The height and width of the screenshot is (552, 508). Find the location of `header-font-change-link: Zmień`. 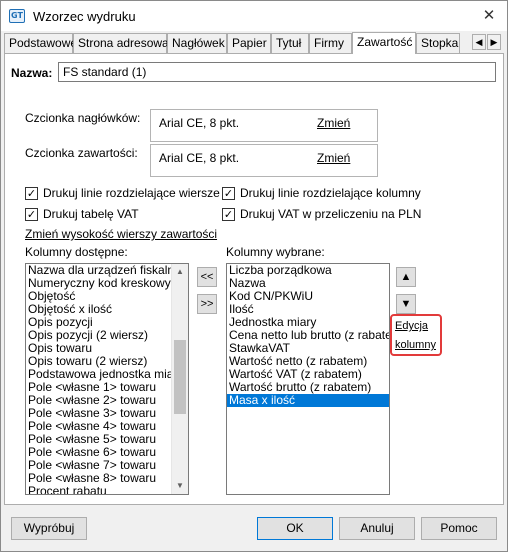

header-font-change-link: Zmień is located at coordinates (333, 123).